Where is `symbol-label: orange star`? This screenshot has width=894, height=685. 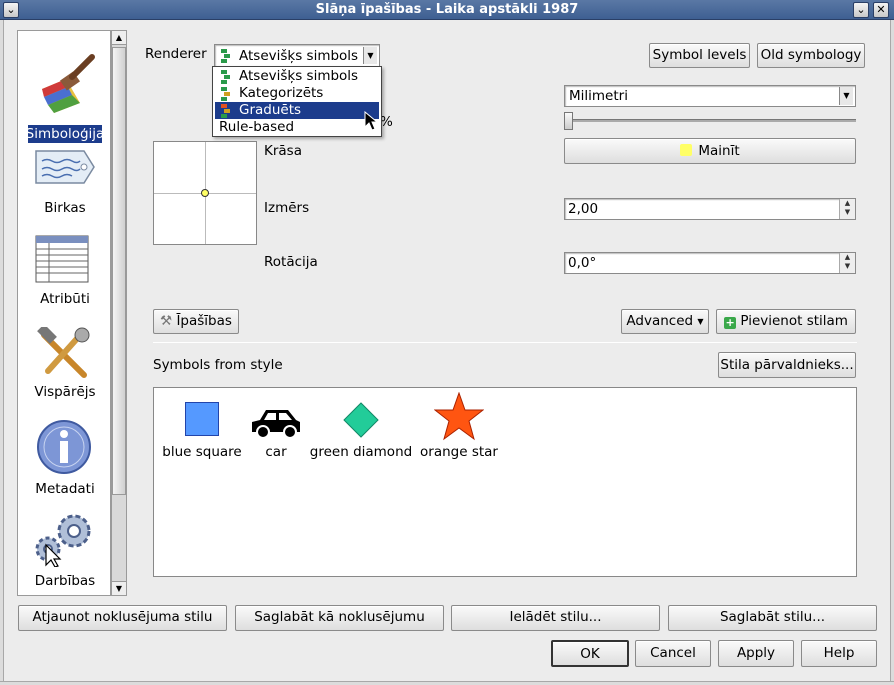
symbol-label: orange star is located at coordinates (459, 452).